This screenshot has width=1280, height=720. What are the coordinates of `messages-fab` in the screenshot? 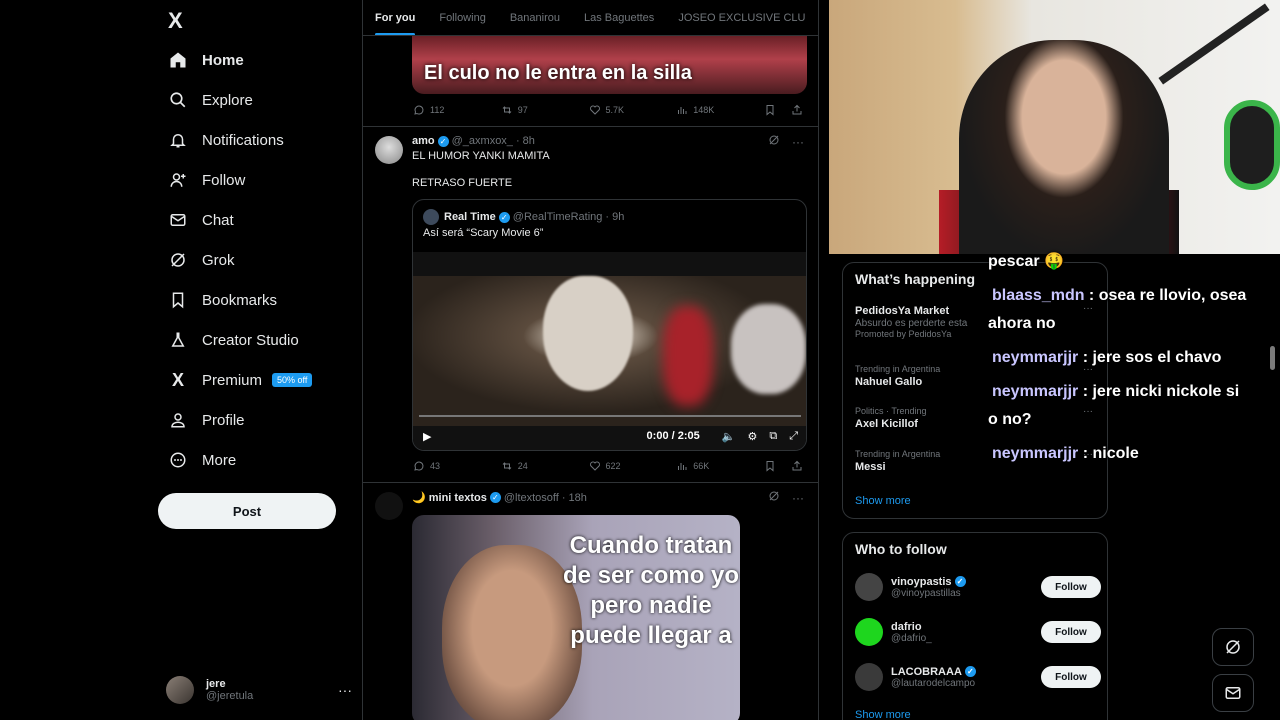 It's located at (1233, 693).